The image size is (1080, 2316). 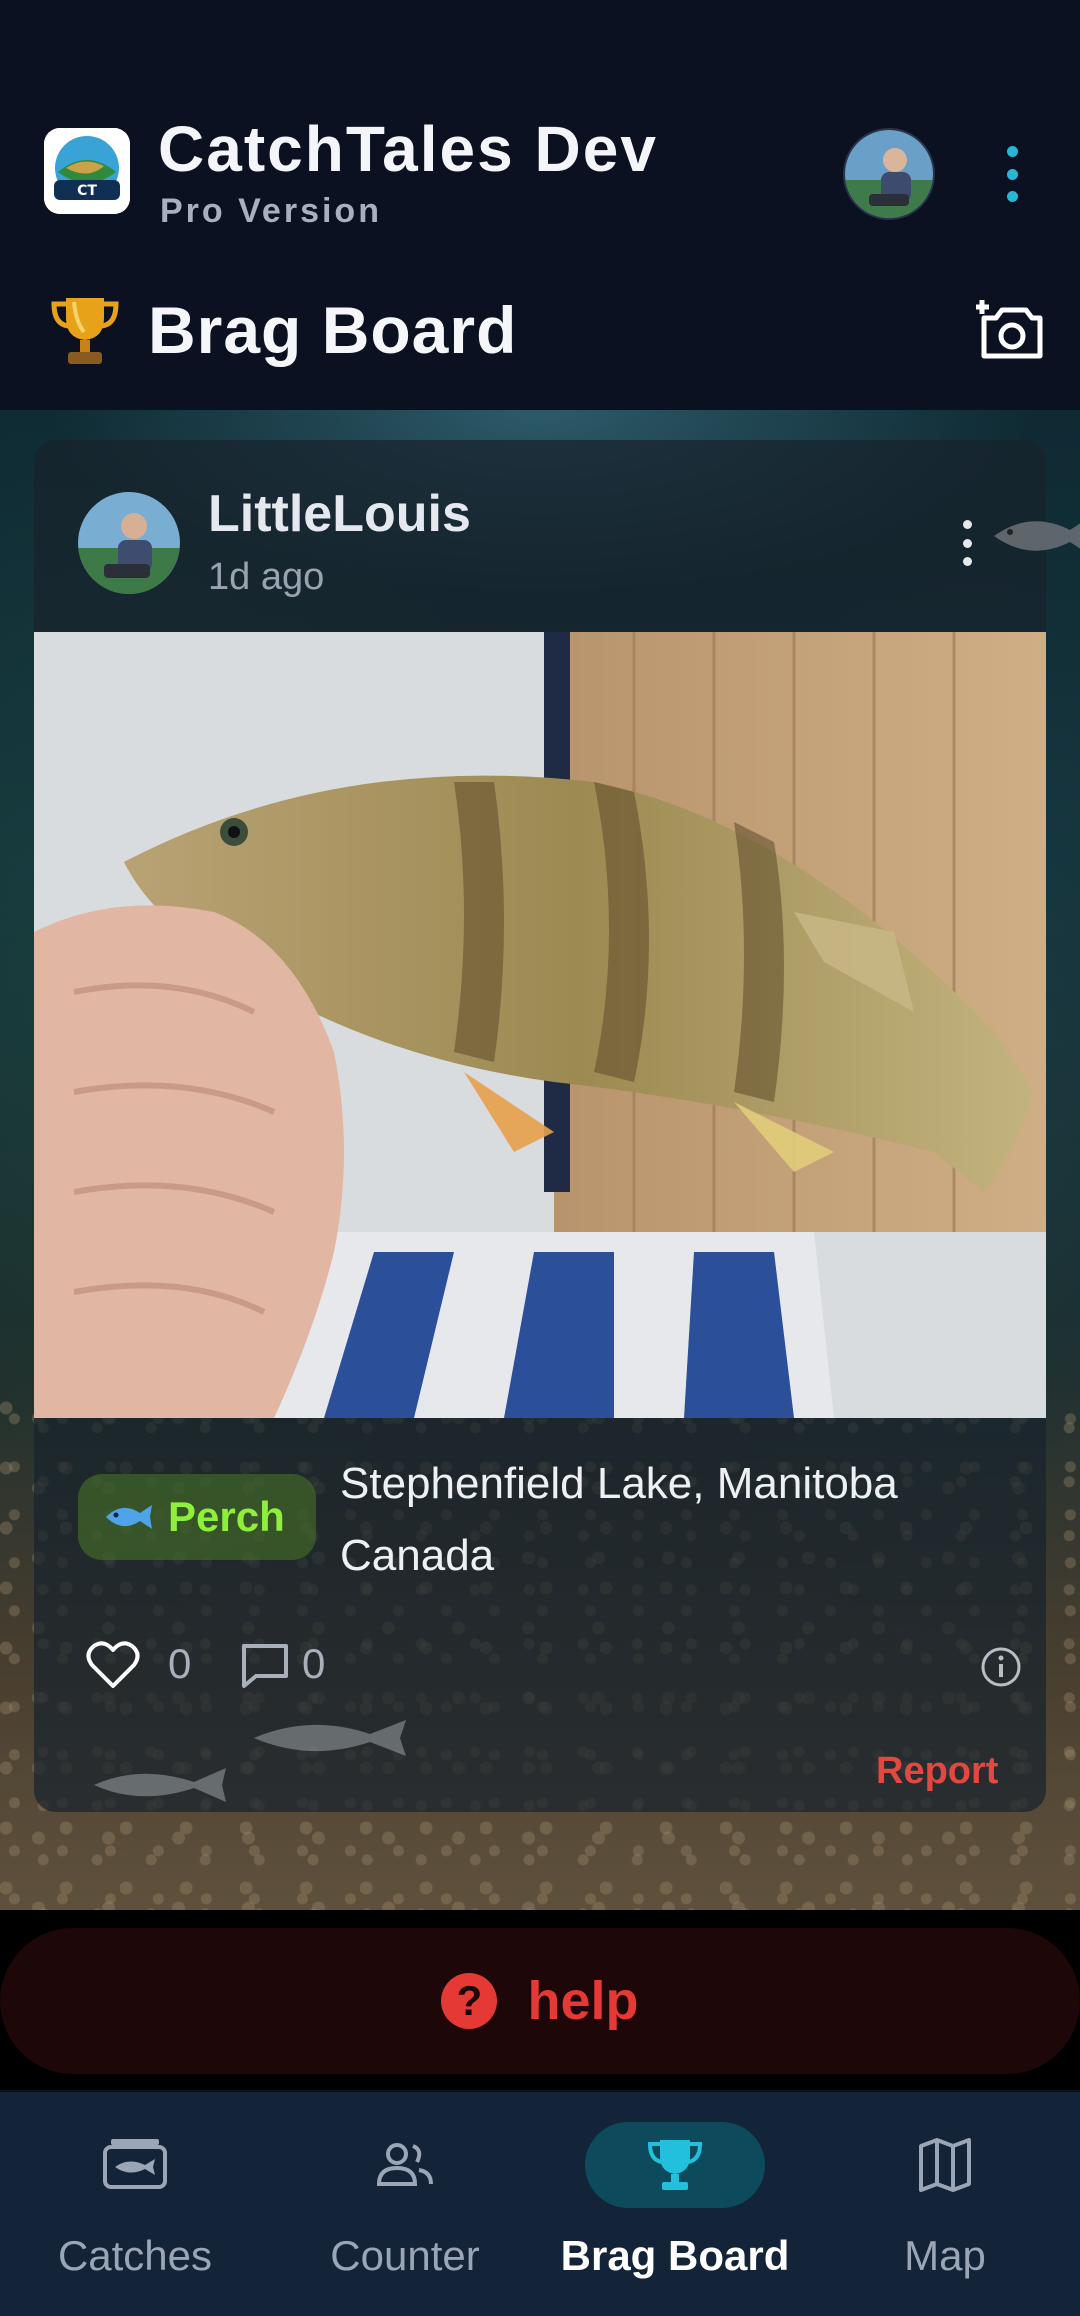 I want to click on catches-icon, so click(x=135, y=2165).